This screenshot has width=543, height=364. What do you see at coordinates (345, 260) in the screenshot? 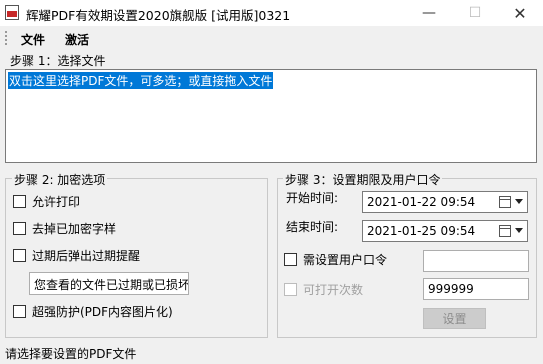
I see `user-password-label: 需设置用户口令` at bounding box center [345, 260].